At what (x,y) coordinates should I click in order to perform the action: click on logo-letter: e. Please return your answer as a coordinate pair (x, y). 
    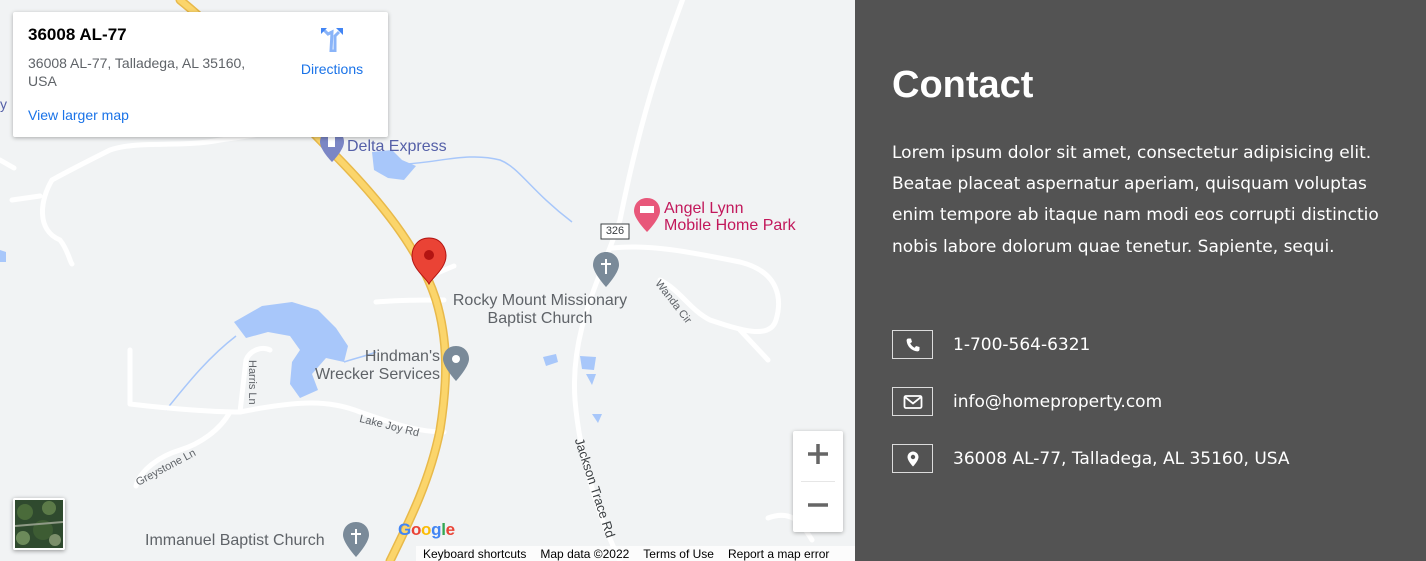
    Looking at the image, I should click on (450, 529).